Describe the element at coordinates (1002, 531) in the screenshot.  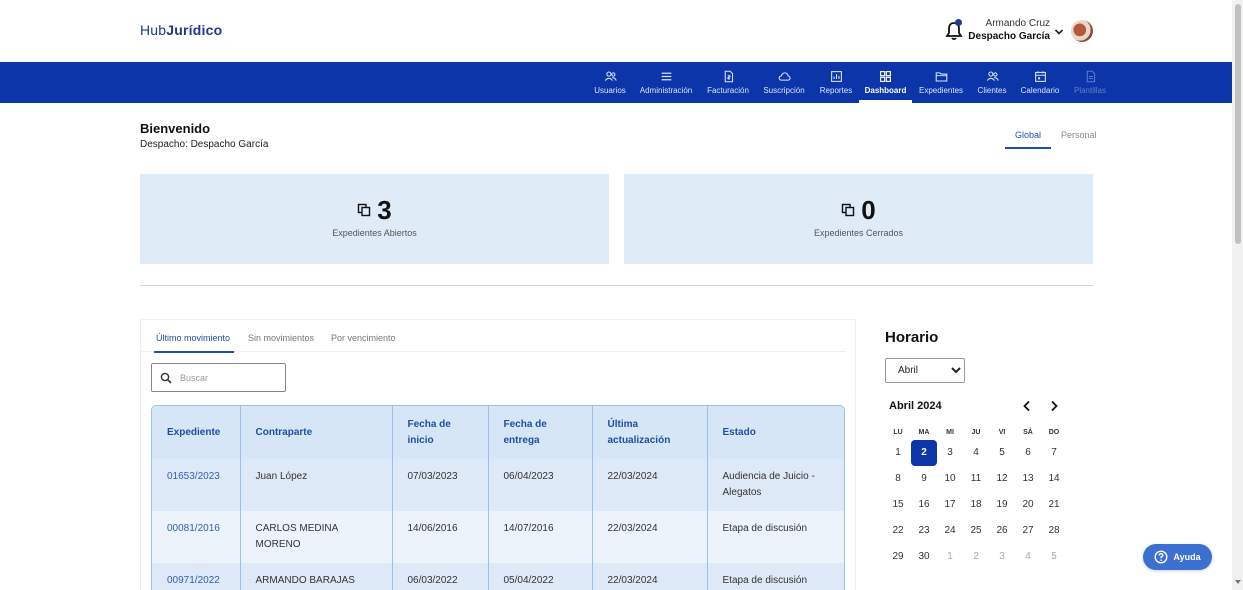
I see `calendar-day: 26` at that location.